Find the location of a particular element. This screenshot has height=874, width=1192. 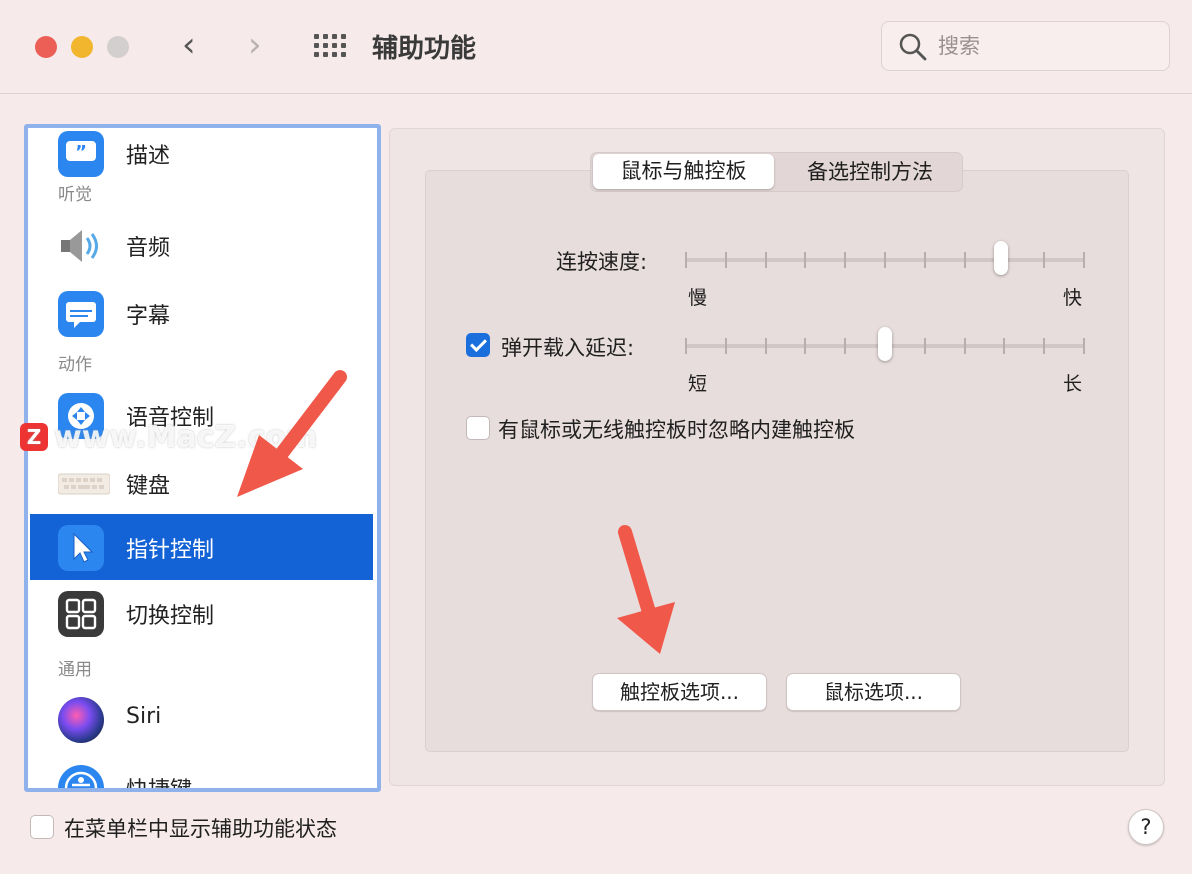

back-chevron-icon: ‹ is located at coordinates (189, 45).